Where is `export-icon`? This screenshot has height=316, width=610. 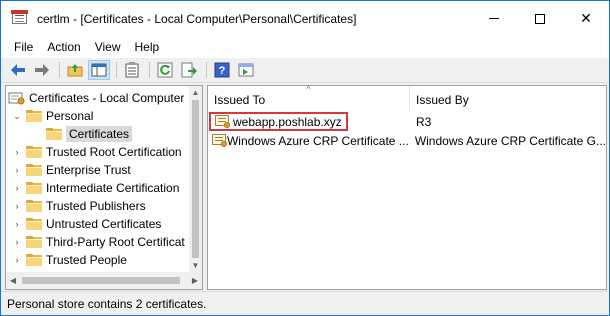 export-icon is located at coordinates (189, 70).